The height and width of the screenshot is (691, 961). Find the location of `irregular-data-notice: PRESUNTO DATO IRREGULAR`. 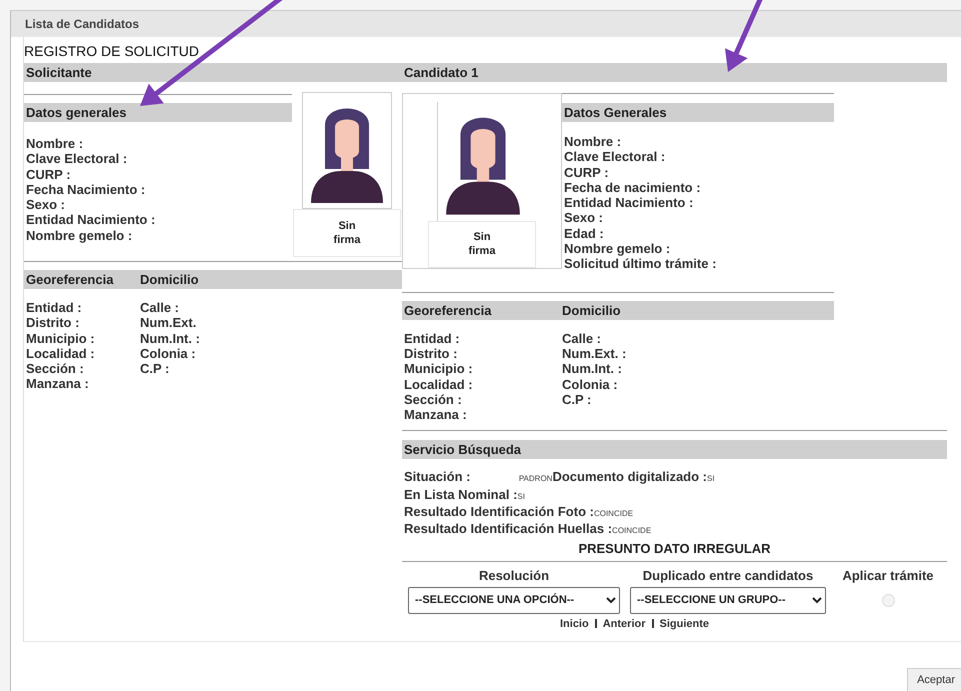

irregular-data-notice: PRESUNTO DATO IRREGULAR is located at coordinates (674, 548).